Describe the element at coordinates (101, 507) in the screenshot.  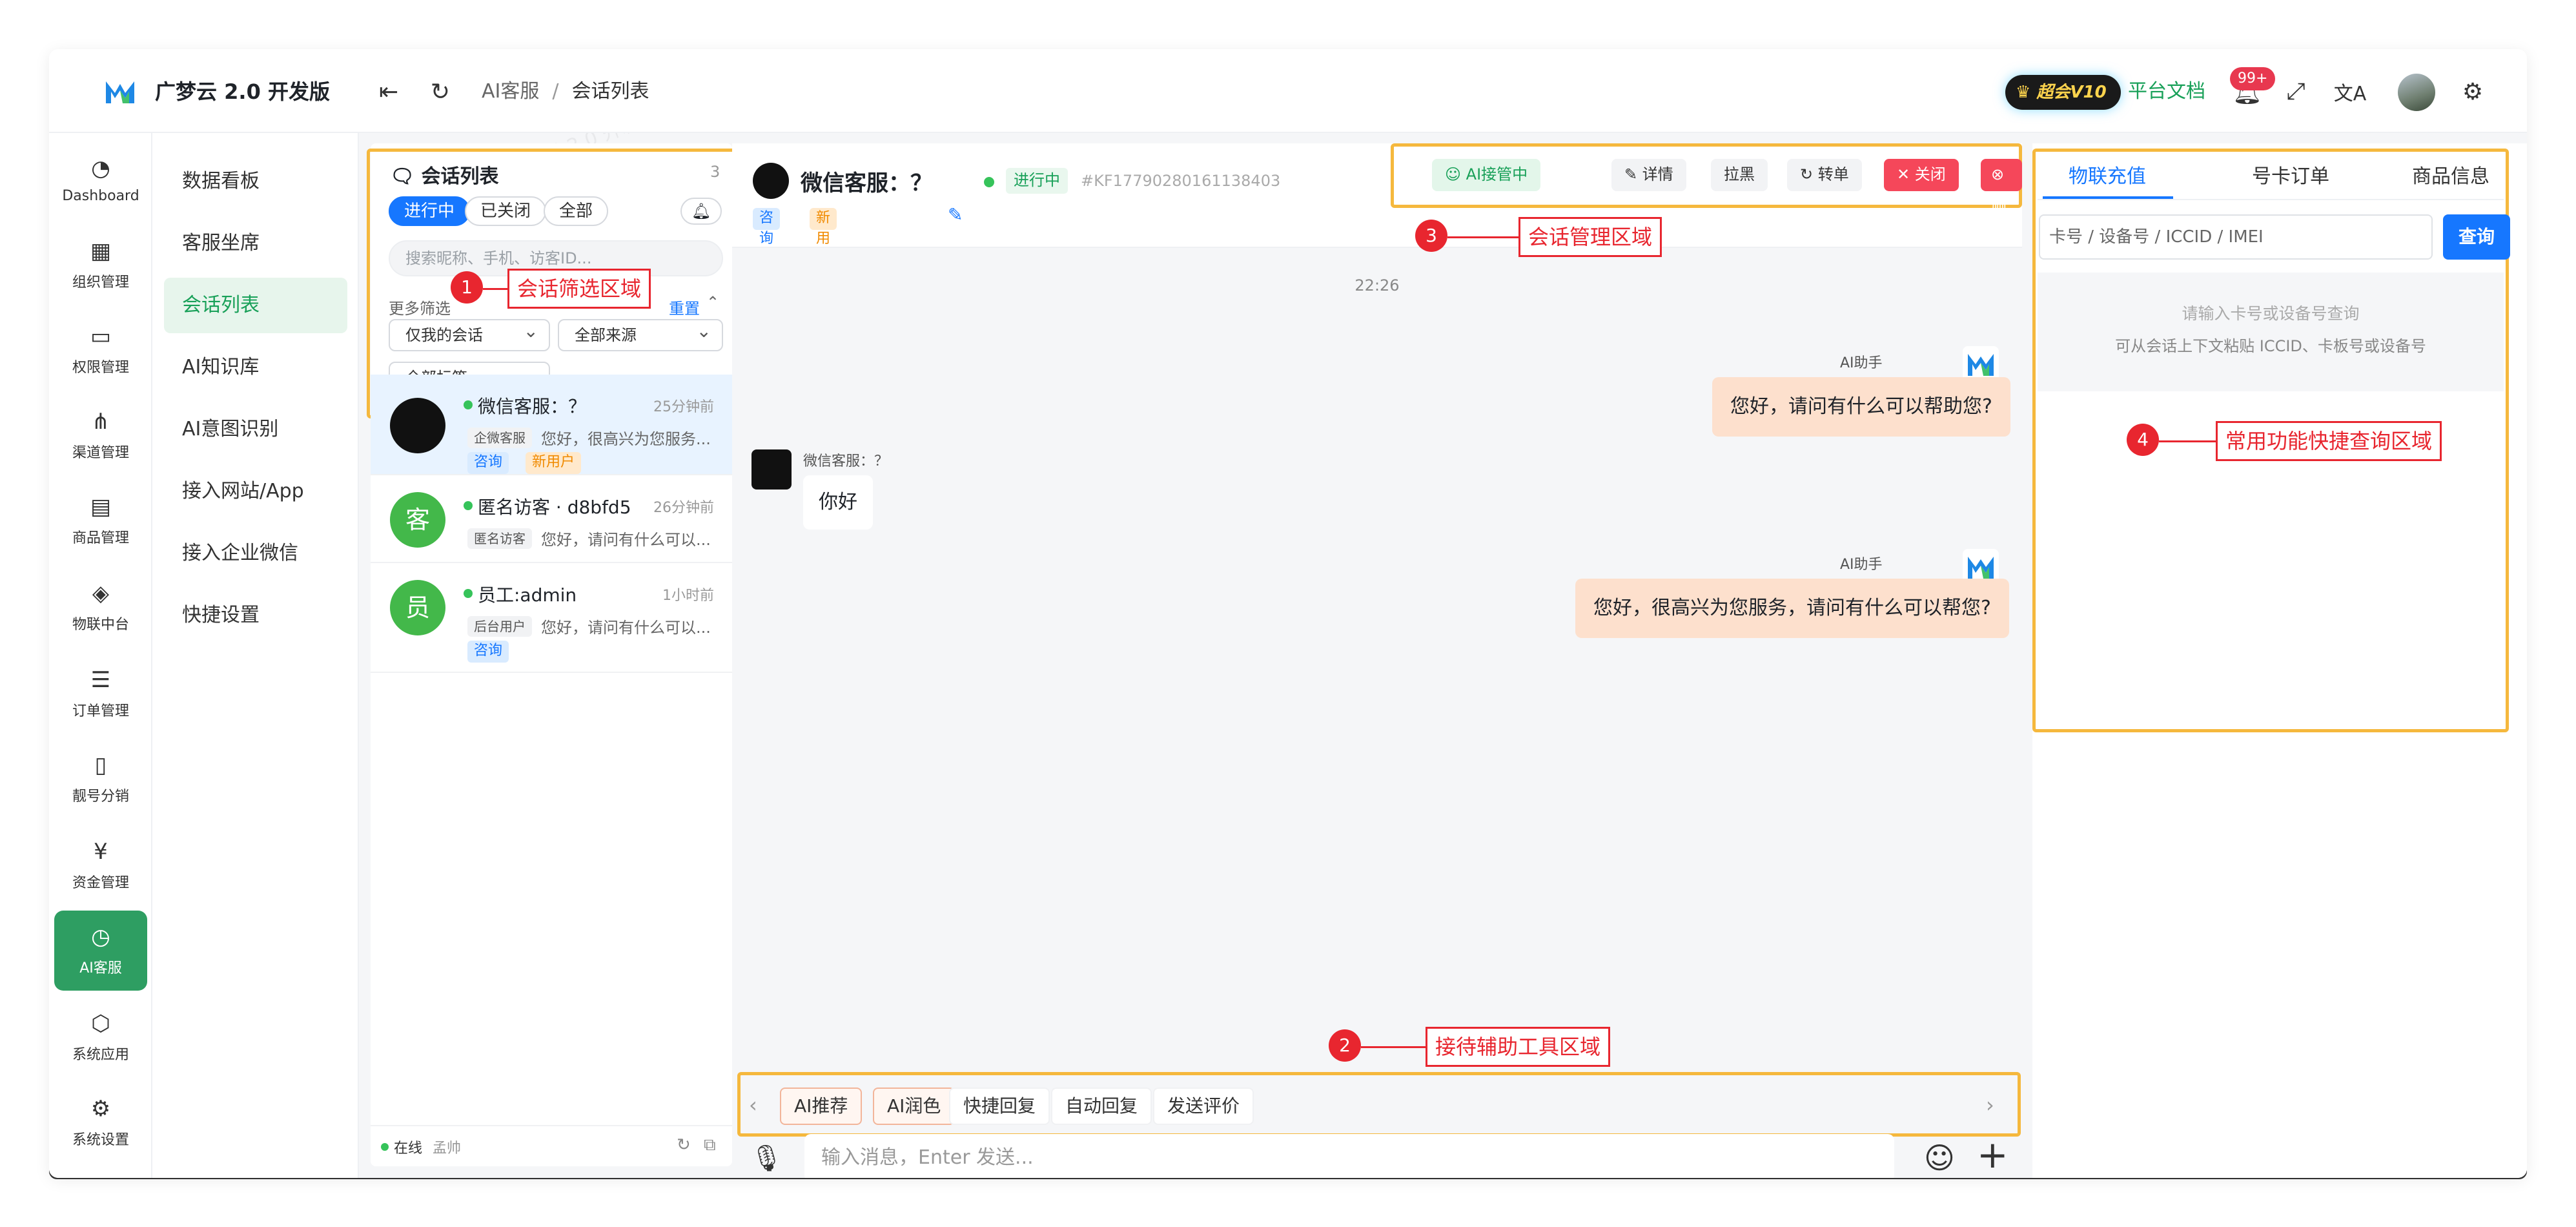
I see `store-icon: ▤` at that location.